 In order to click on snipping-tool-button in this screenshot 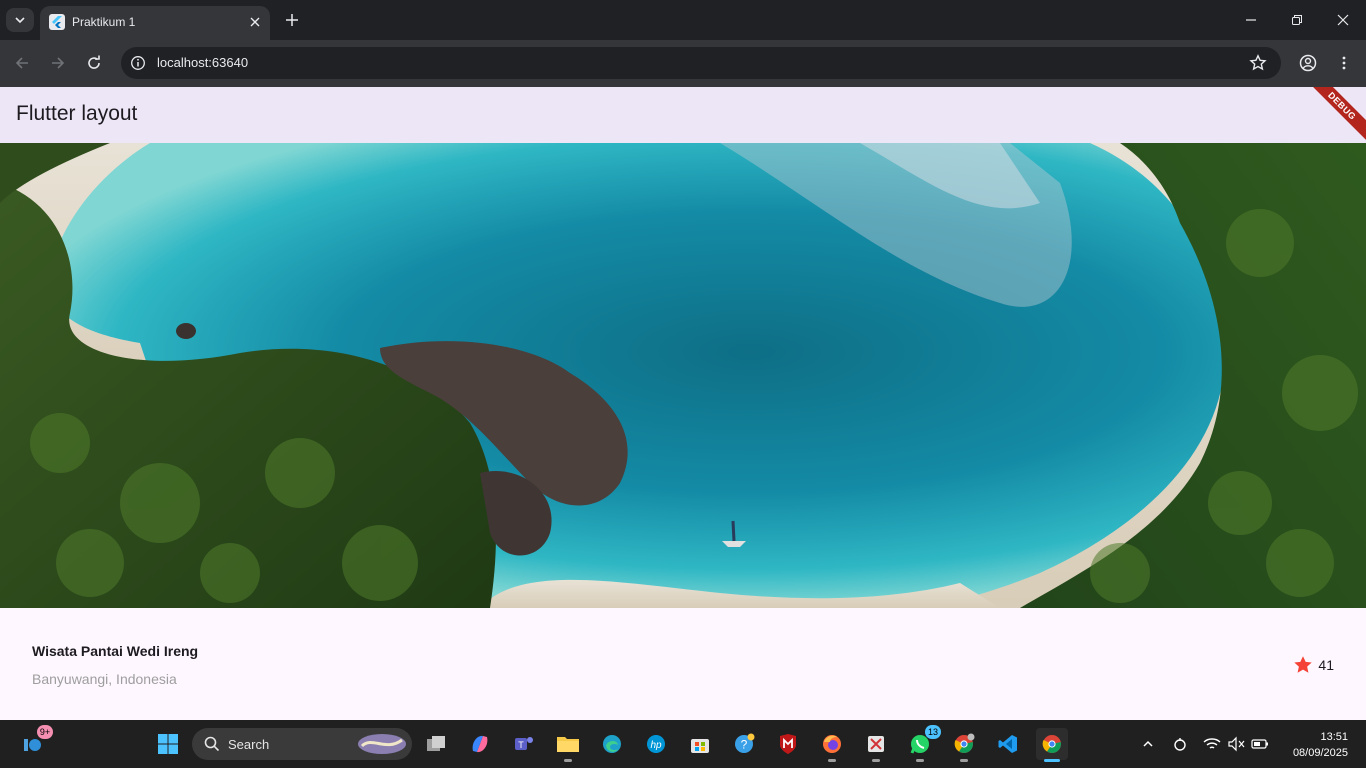, I will do `click(876, 745)`.